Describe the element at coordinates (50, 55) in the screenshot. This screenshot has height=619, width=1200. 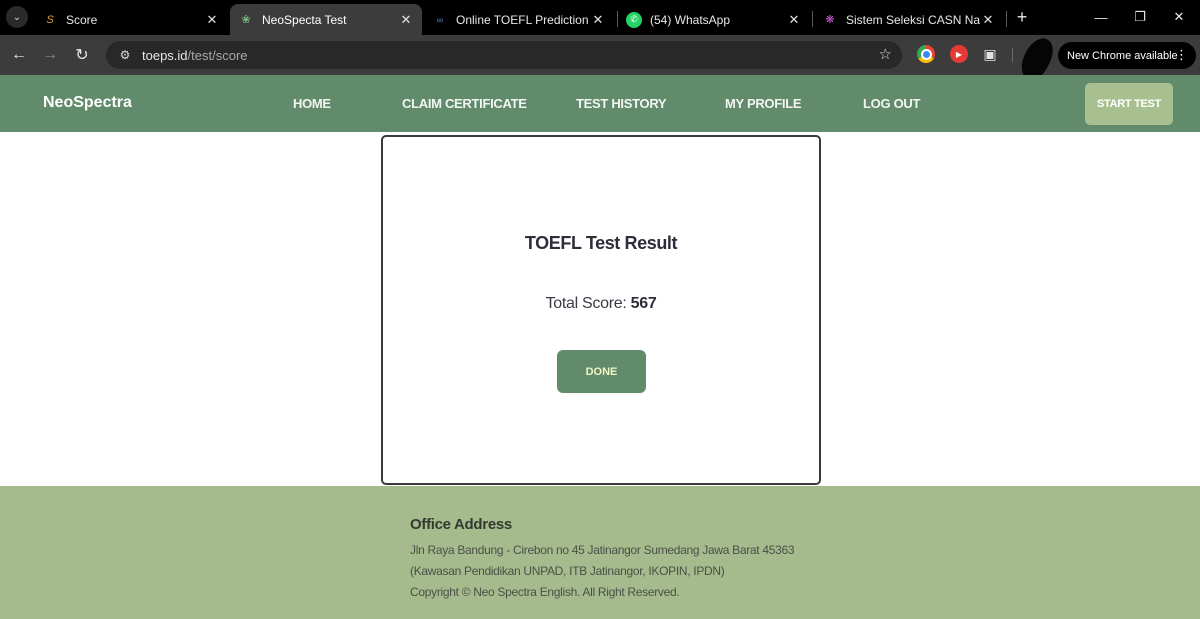
I see `forward-arrow-icon: →` at that location.